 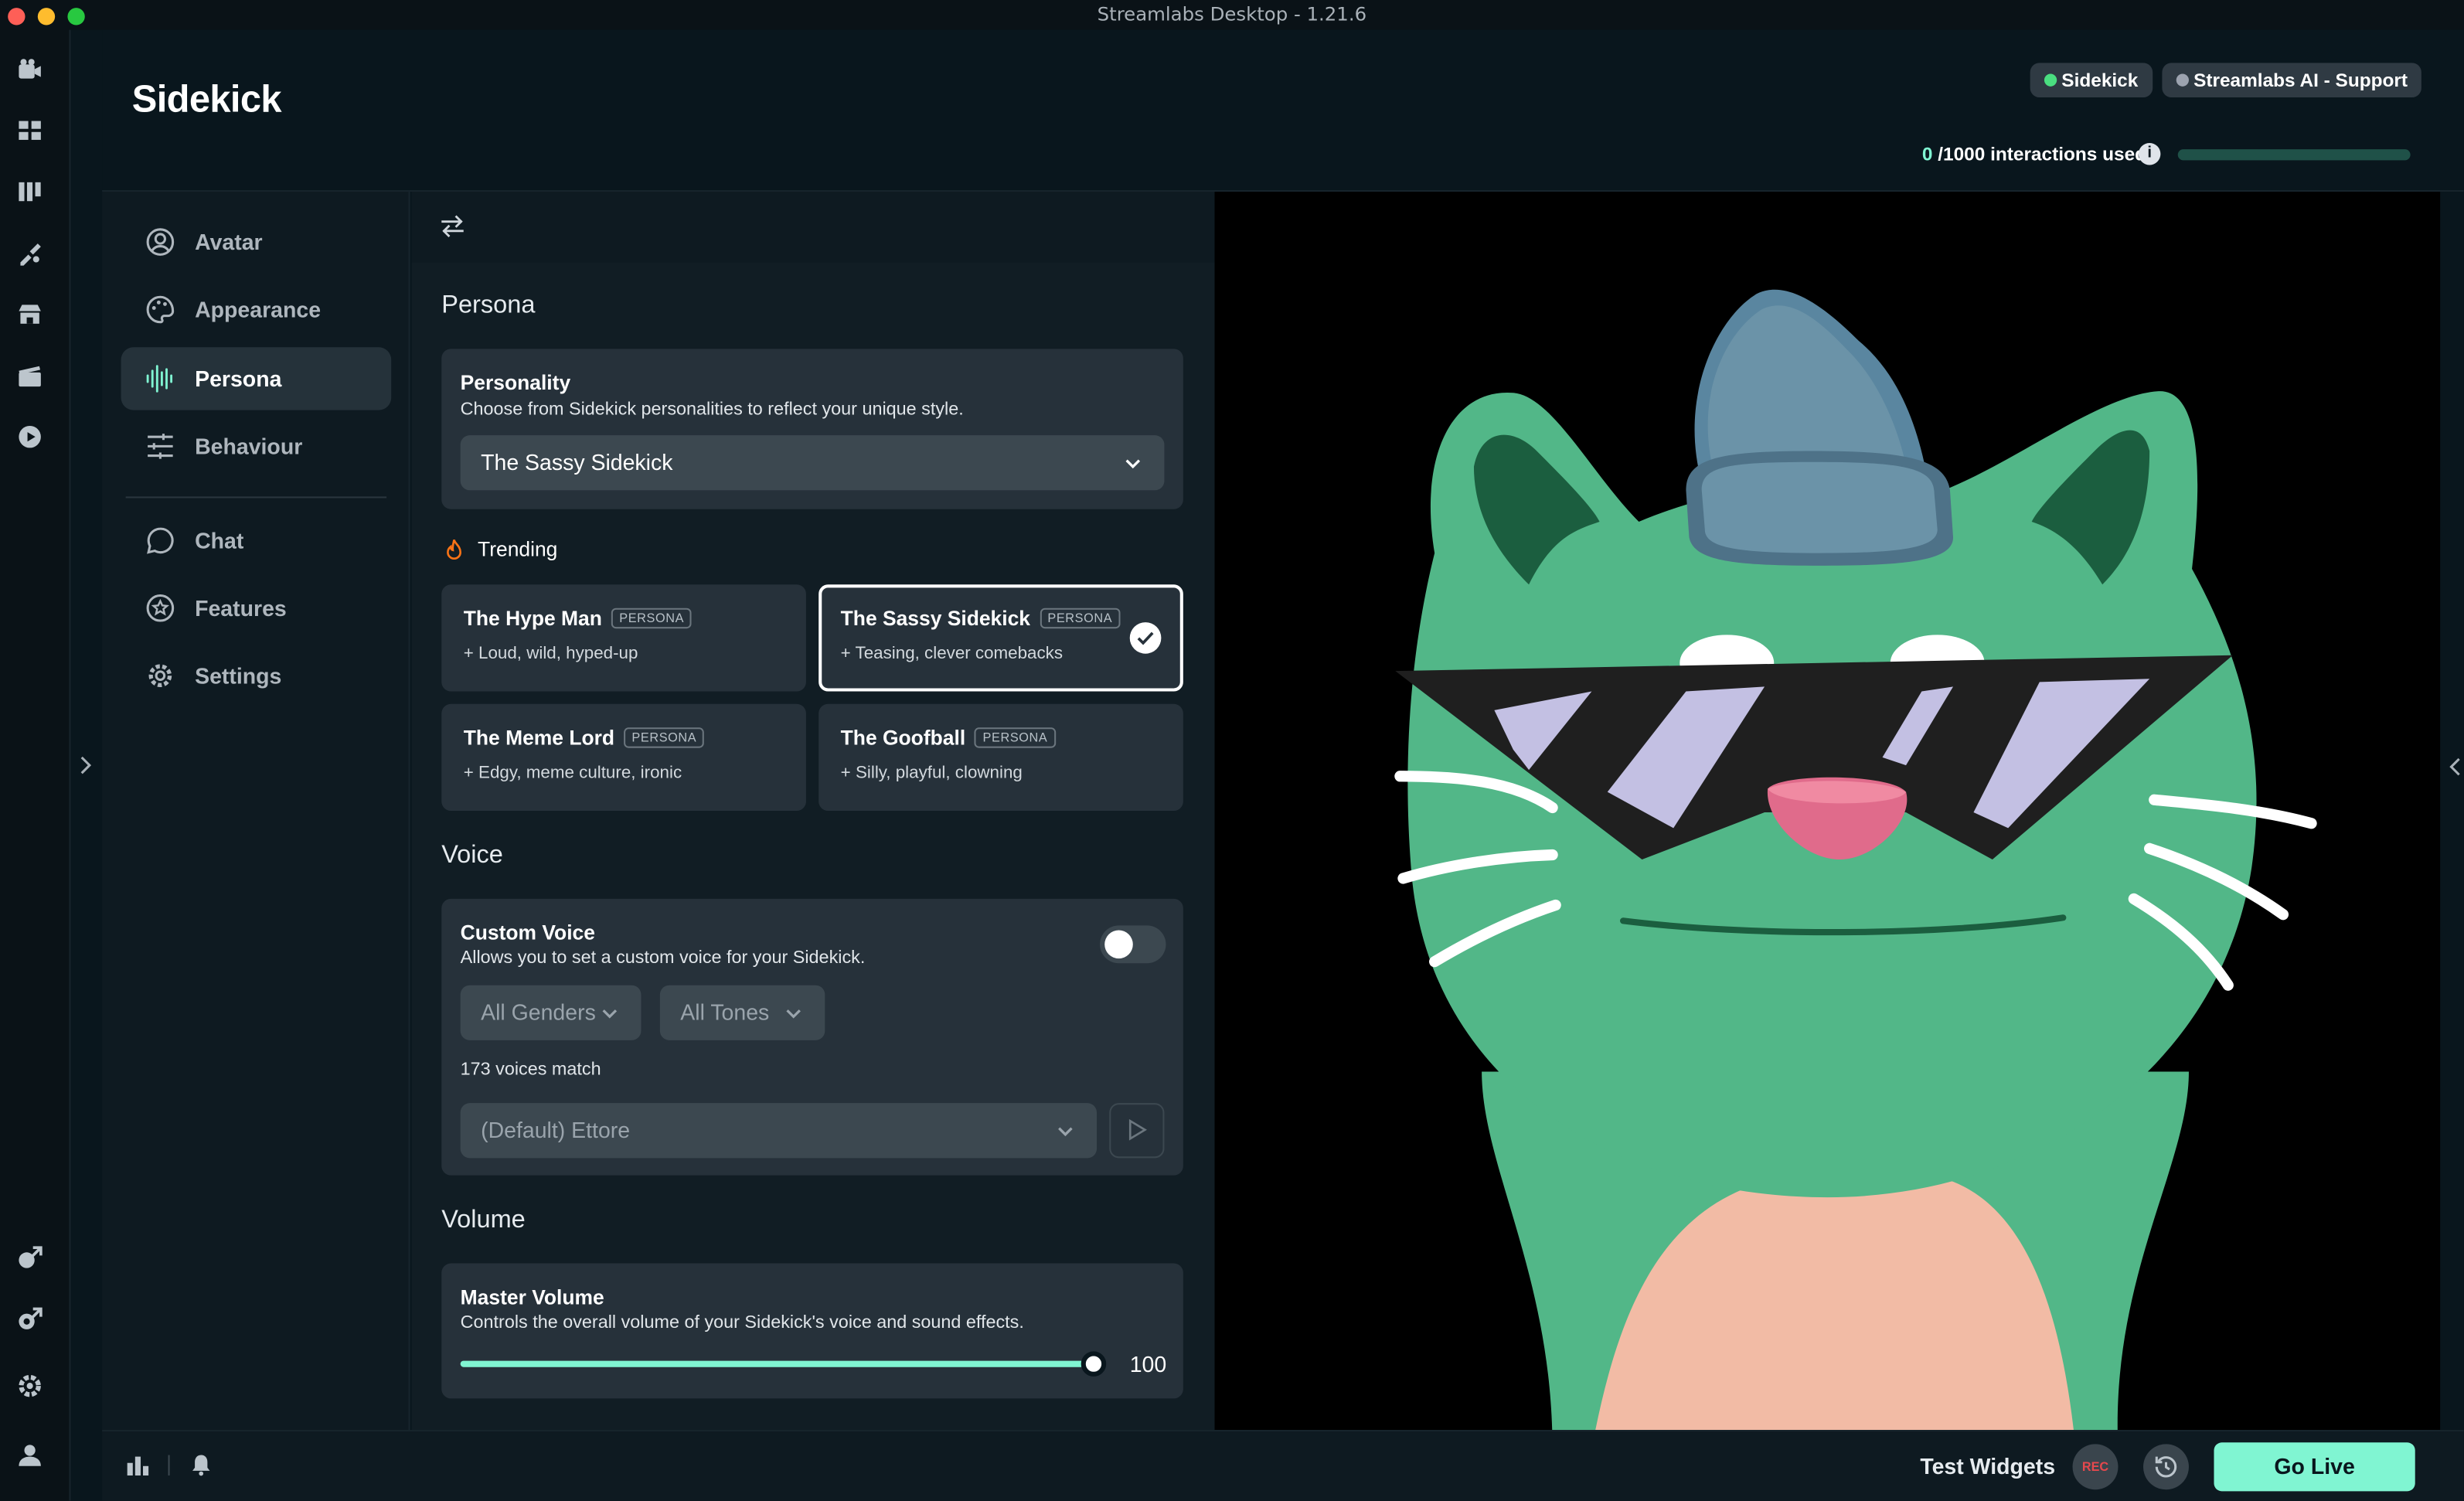 I want to click on window-title-bar: Streamlabs Desktop - 1.21.6, so click(x=1232, y=15).